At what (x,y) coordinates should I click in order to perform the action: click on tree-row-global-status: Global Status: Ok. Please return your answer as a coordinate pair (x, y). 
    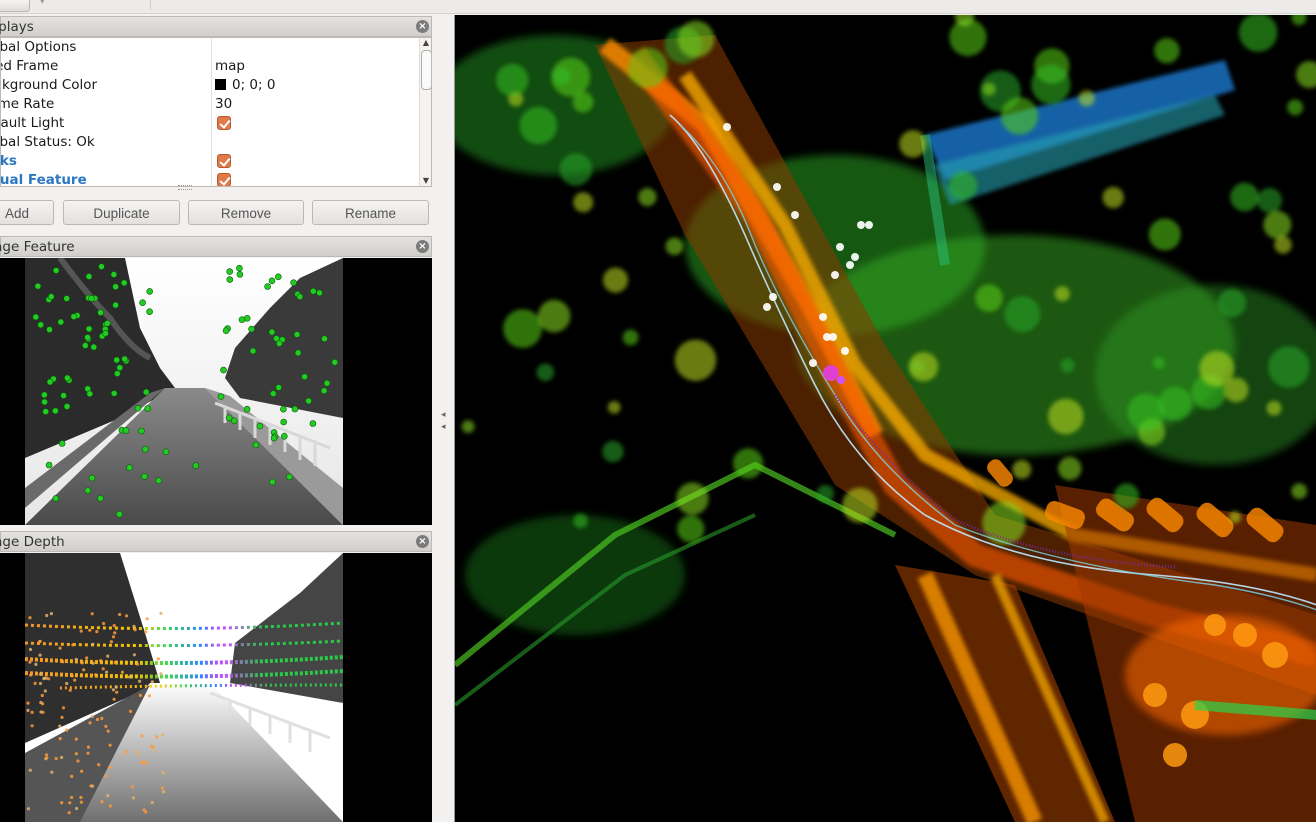
    Looking at the image, I should click on (210, 142).